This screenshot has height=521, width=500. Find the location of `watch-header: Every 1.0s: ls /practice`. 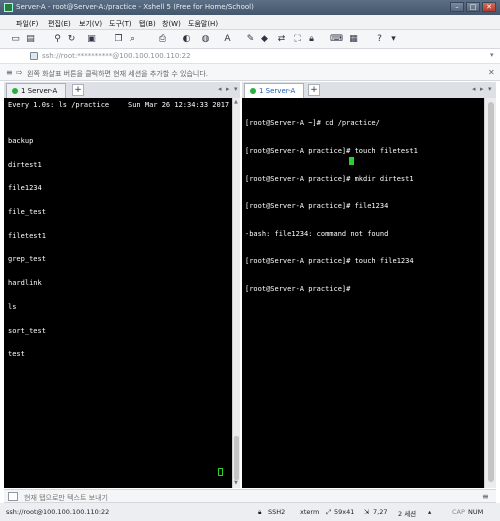

watch-header: Every 1.0s: ls /practice is located at coordinates (59, 105).